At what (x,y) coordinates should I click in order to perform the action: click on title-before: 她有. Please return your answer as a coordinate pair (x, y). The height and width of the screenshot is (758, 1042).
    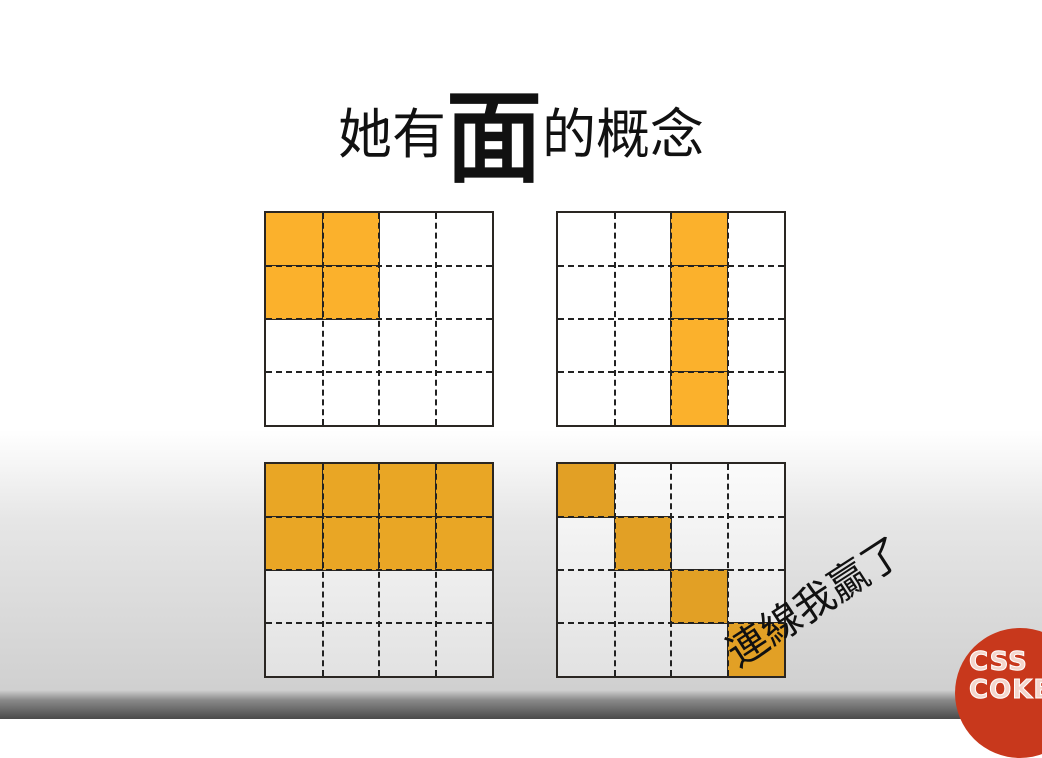
    Looking at the image, I should click on (392, 134).